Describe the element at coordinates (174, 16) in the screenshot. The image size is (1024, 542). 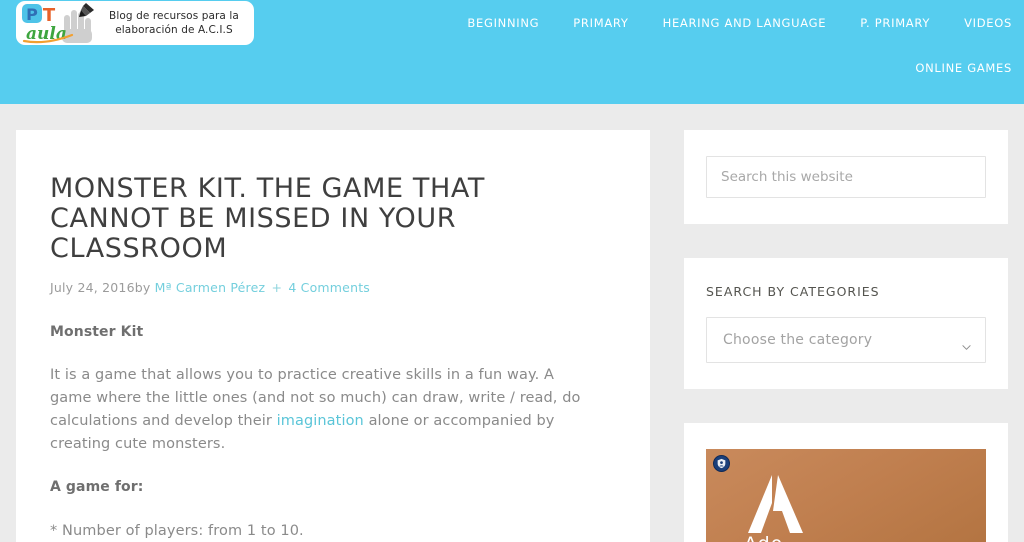
I see `tagline-line-1: Blog de recursos para la` at that location.